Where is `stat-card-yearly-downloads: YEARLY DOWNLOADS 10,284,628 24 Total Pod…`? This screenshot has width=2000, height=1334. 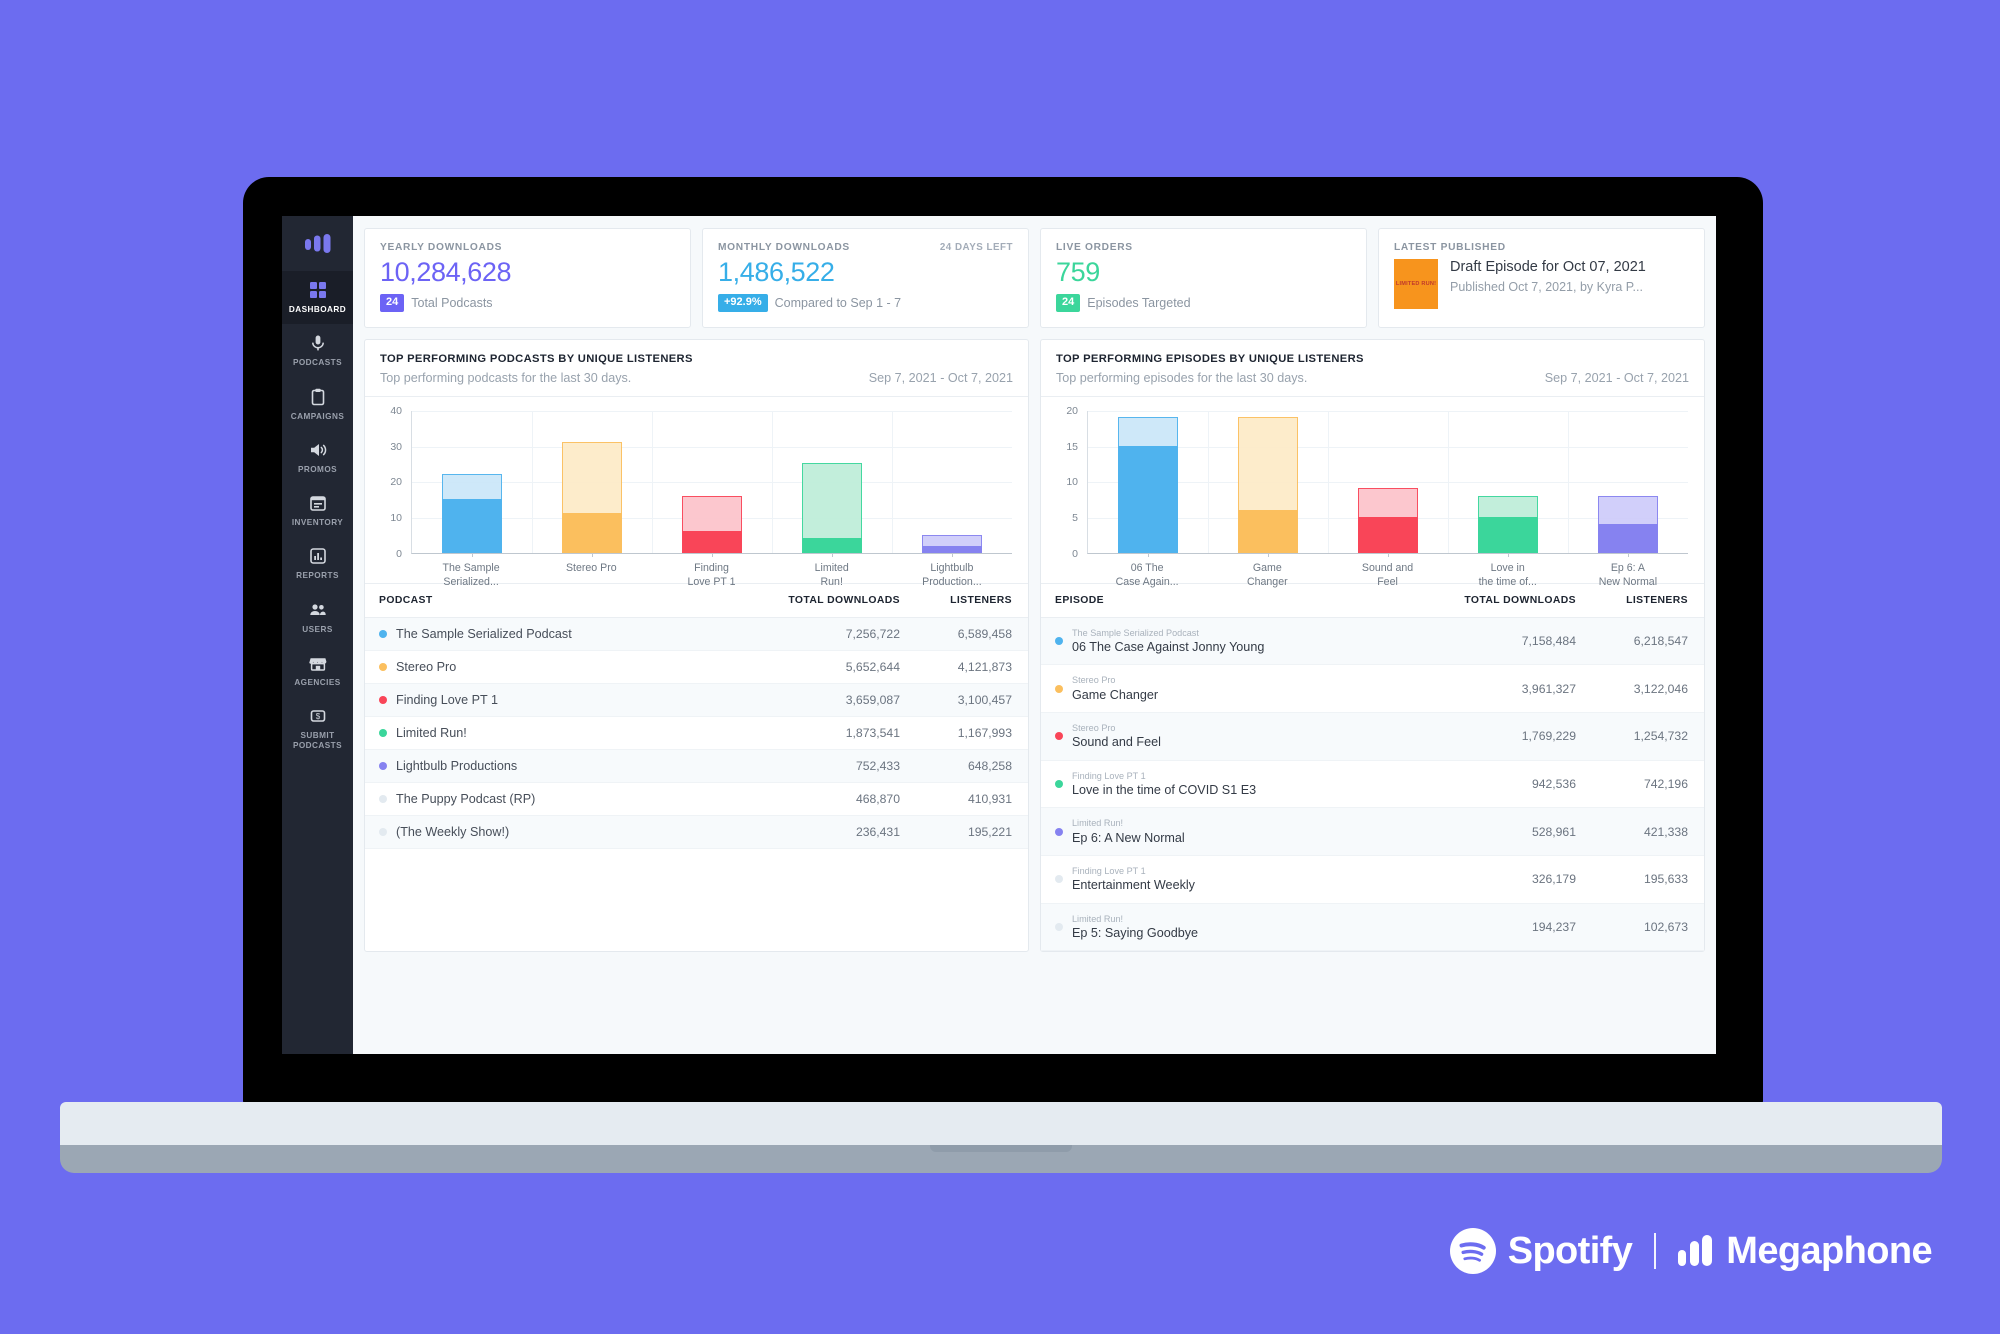 stat-card-yearly-downloads: YEARLY DOWNLOADS 10,284,628 24 Total Pod… is located at coordinates (527, 278).